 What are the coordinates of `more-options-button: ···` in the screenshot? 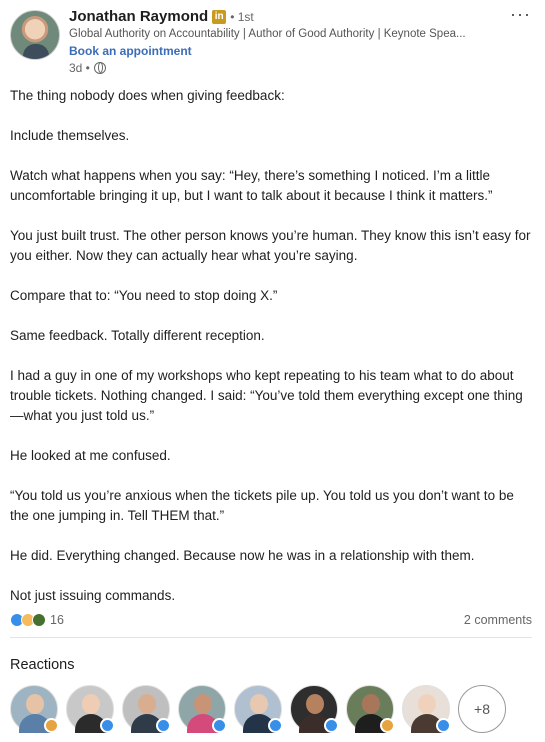 It's located at (520, 14).